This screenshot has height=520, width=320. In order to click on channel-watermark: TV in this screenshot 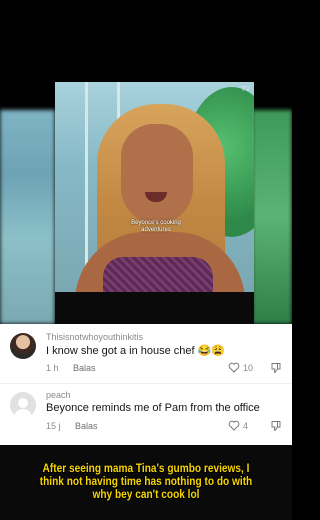, I will do `click(245, 89)`.